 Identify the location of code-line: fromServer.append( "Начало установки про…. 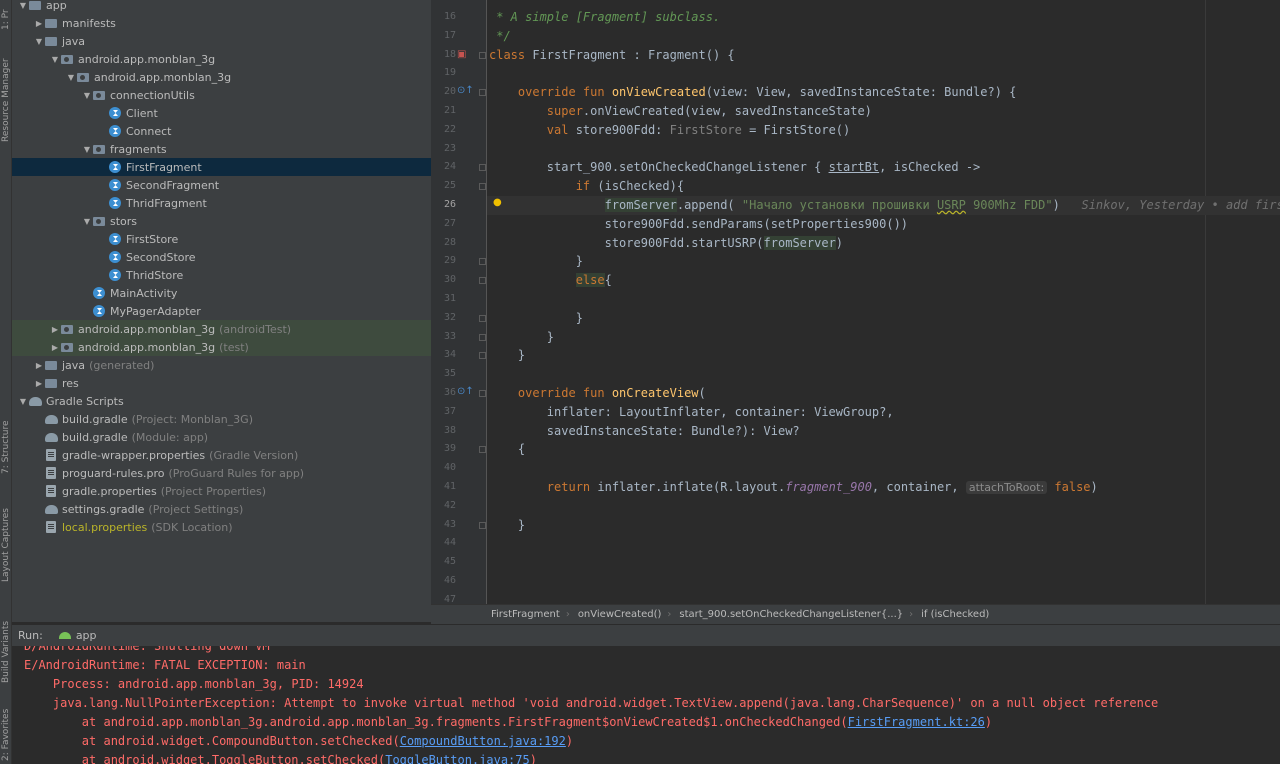
(883, 205).